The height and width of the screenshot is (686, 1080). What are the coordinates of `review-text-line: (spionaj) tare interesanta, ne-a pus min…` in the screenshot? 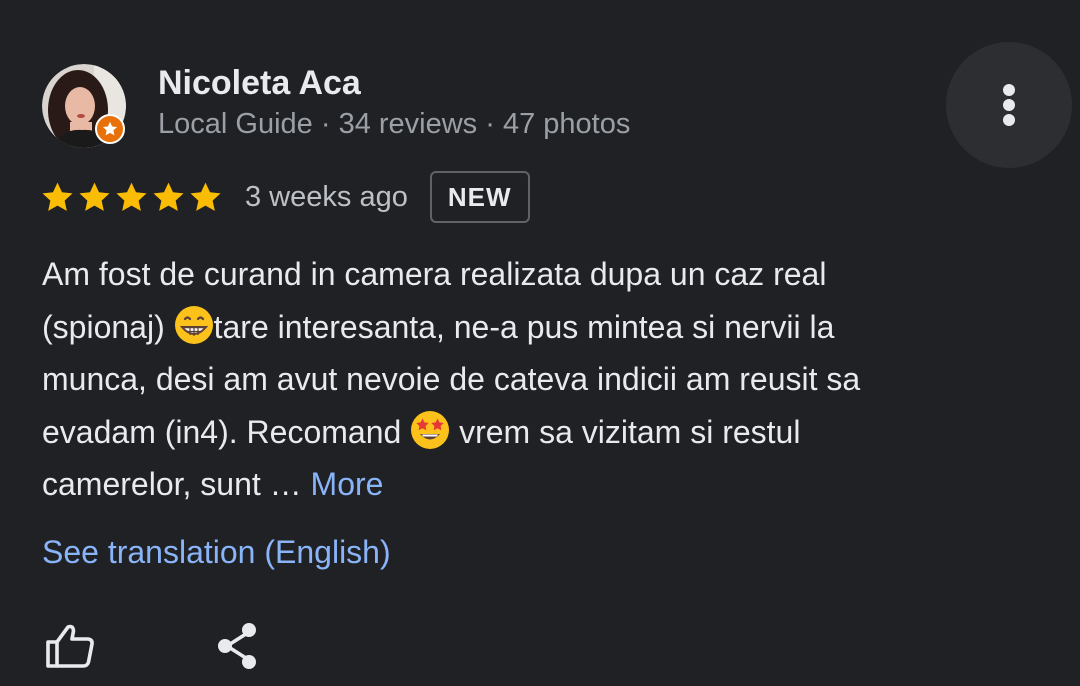 It's located at (537, 327).